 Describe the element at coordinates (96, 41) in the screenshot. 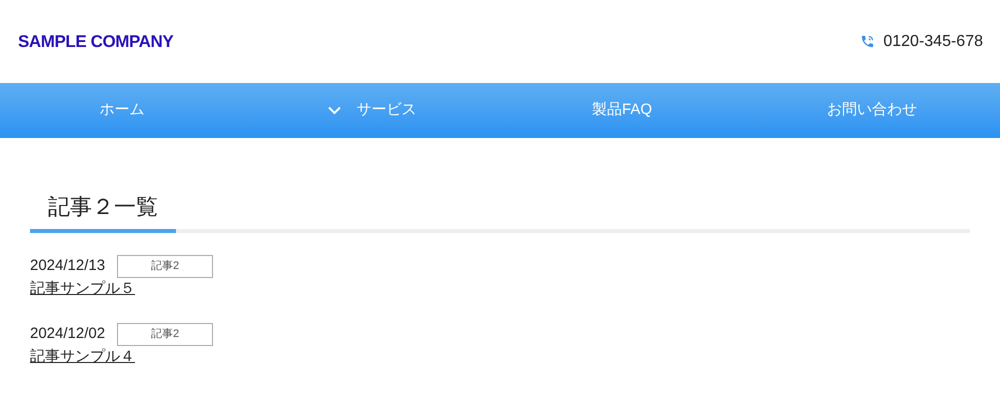

I see `company-logo: SAMPLE COMPANY` at that location.